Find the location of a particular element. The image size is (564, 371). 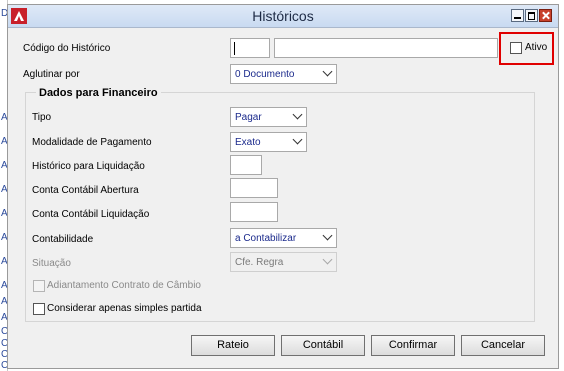

title-bar: Históricos is located at coordinates (283, 16).